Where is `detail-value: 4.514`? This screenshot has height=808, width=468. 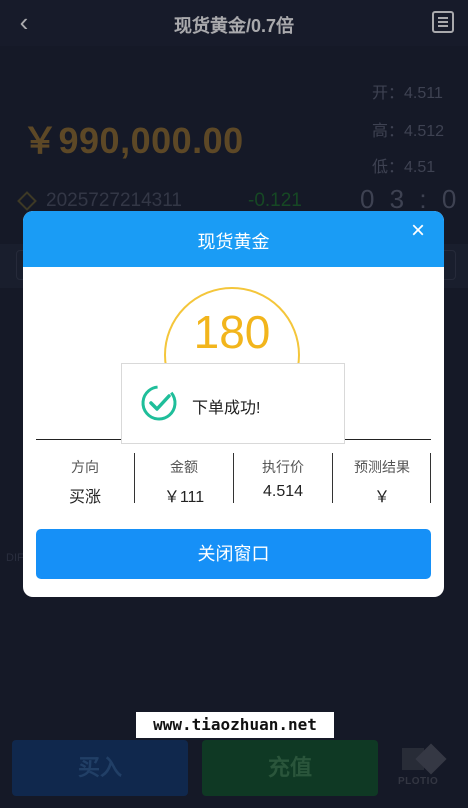
detail-value: 4.514 is located at coordinates (283, 491).